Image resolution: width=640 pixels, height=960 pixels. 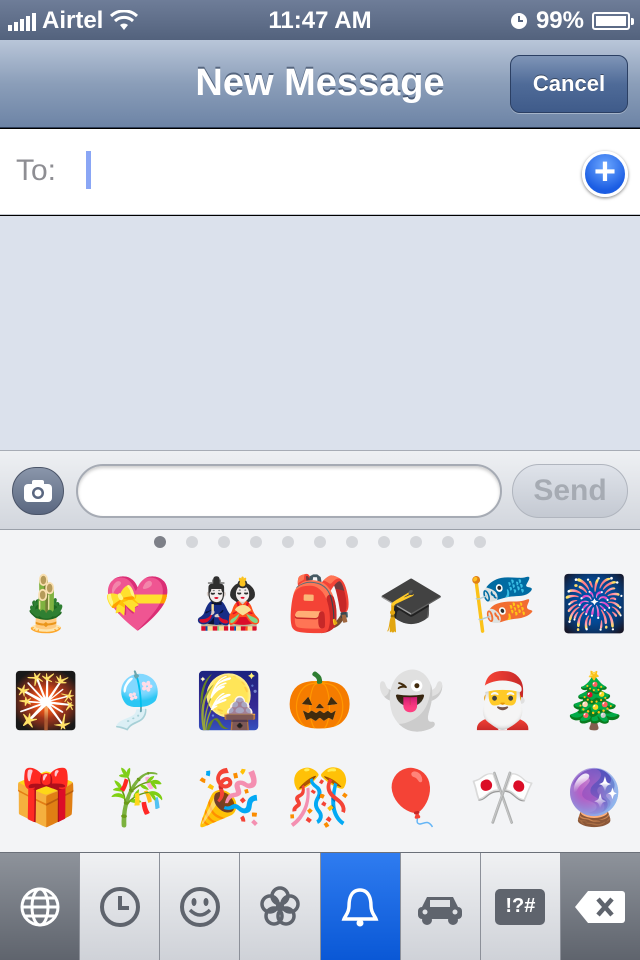 What do you see at coordinates (502, 797) in the screenshot?
I see `emoji-key: 🎌` at bounding box center [502, 797].